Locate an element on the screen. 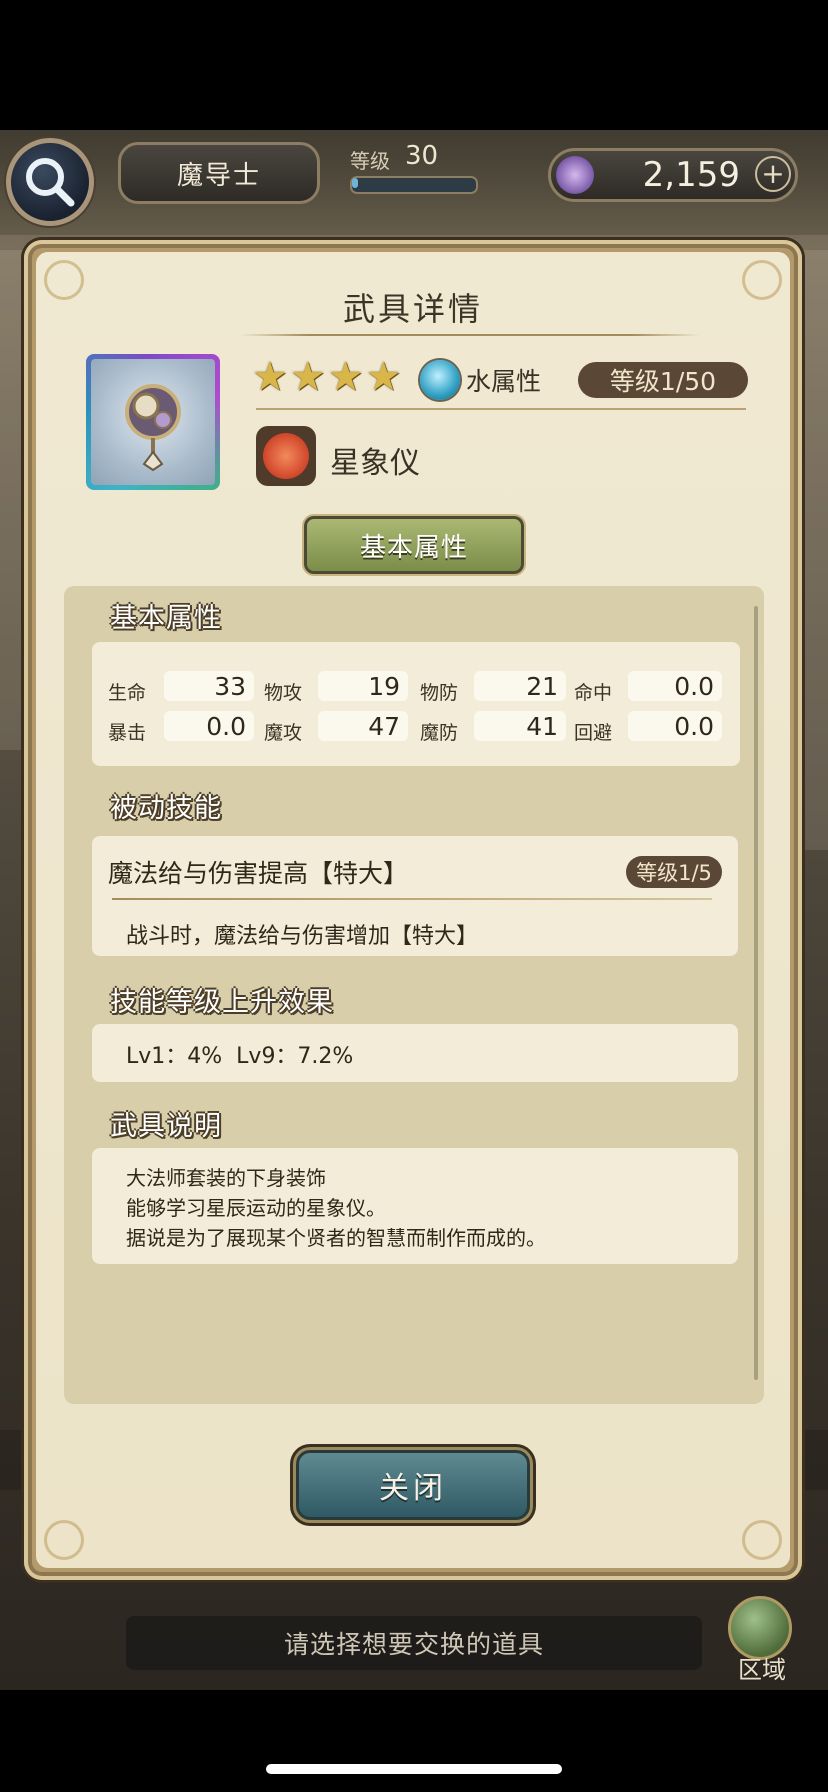 Image resolution: width=828 pixels, height=1792 pixels. dialog-title: 武具详情 is located at coordinates (412, 309).